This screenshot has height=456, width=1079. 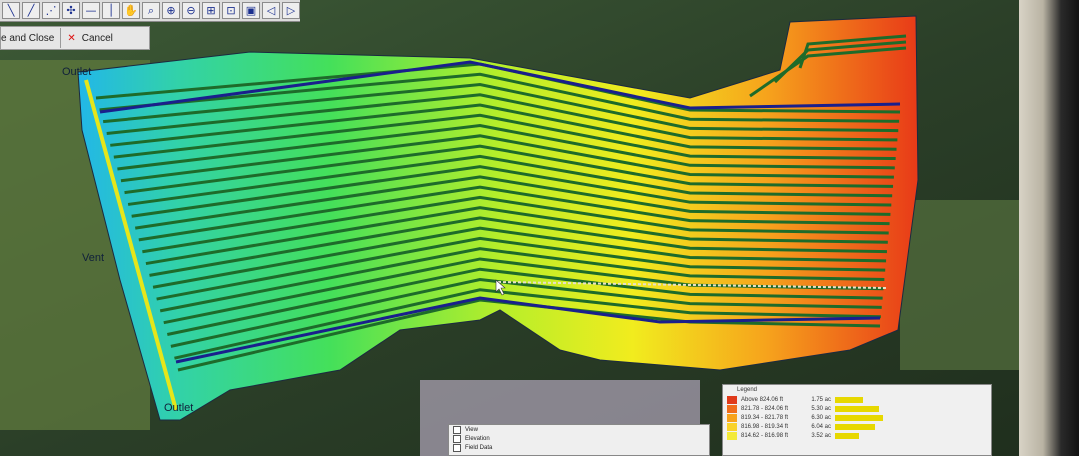 I want to click on zoom-next-icon: ▷, so click(x=291, y=10).